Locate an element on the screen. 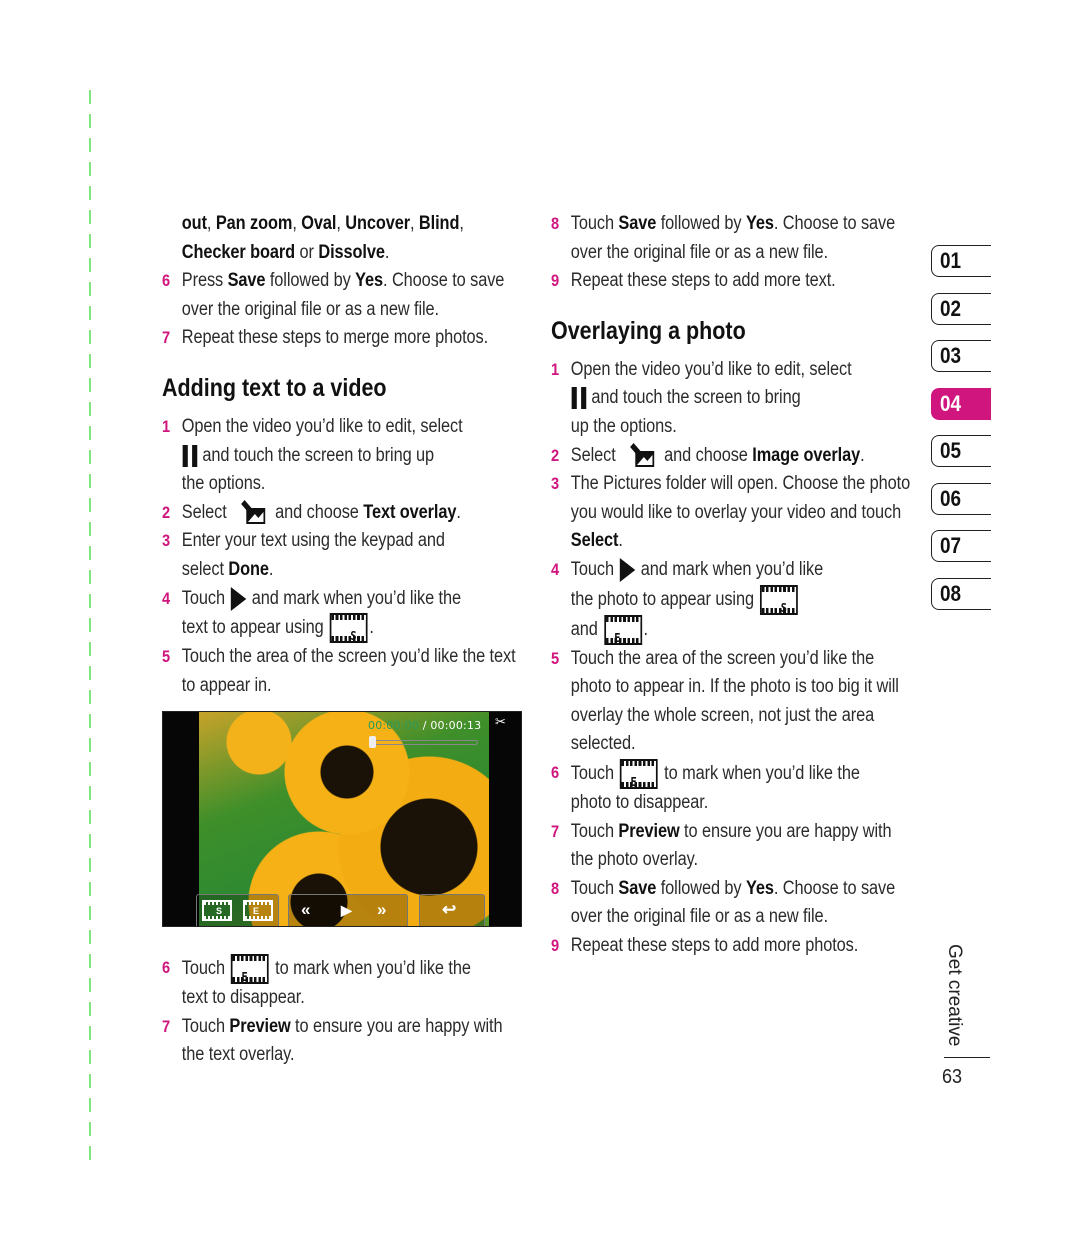 This screenshot has width=1080, height=1260. video-editor-screenshot: 00:00:00 / 00:00:13 ✂ S E « ▶ » ↩ is located at coordinates (342, 819).